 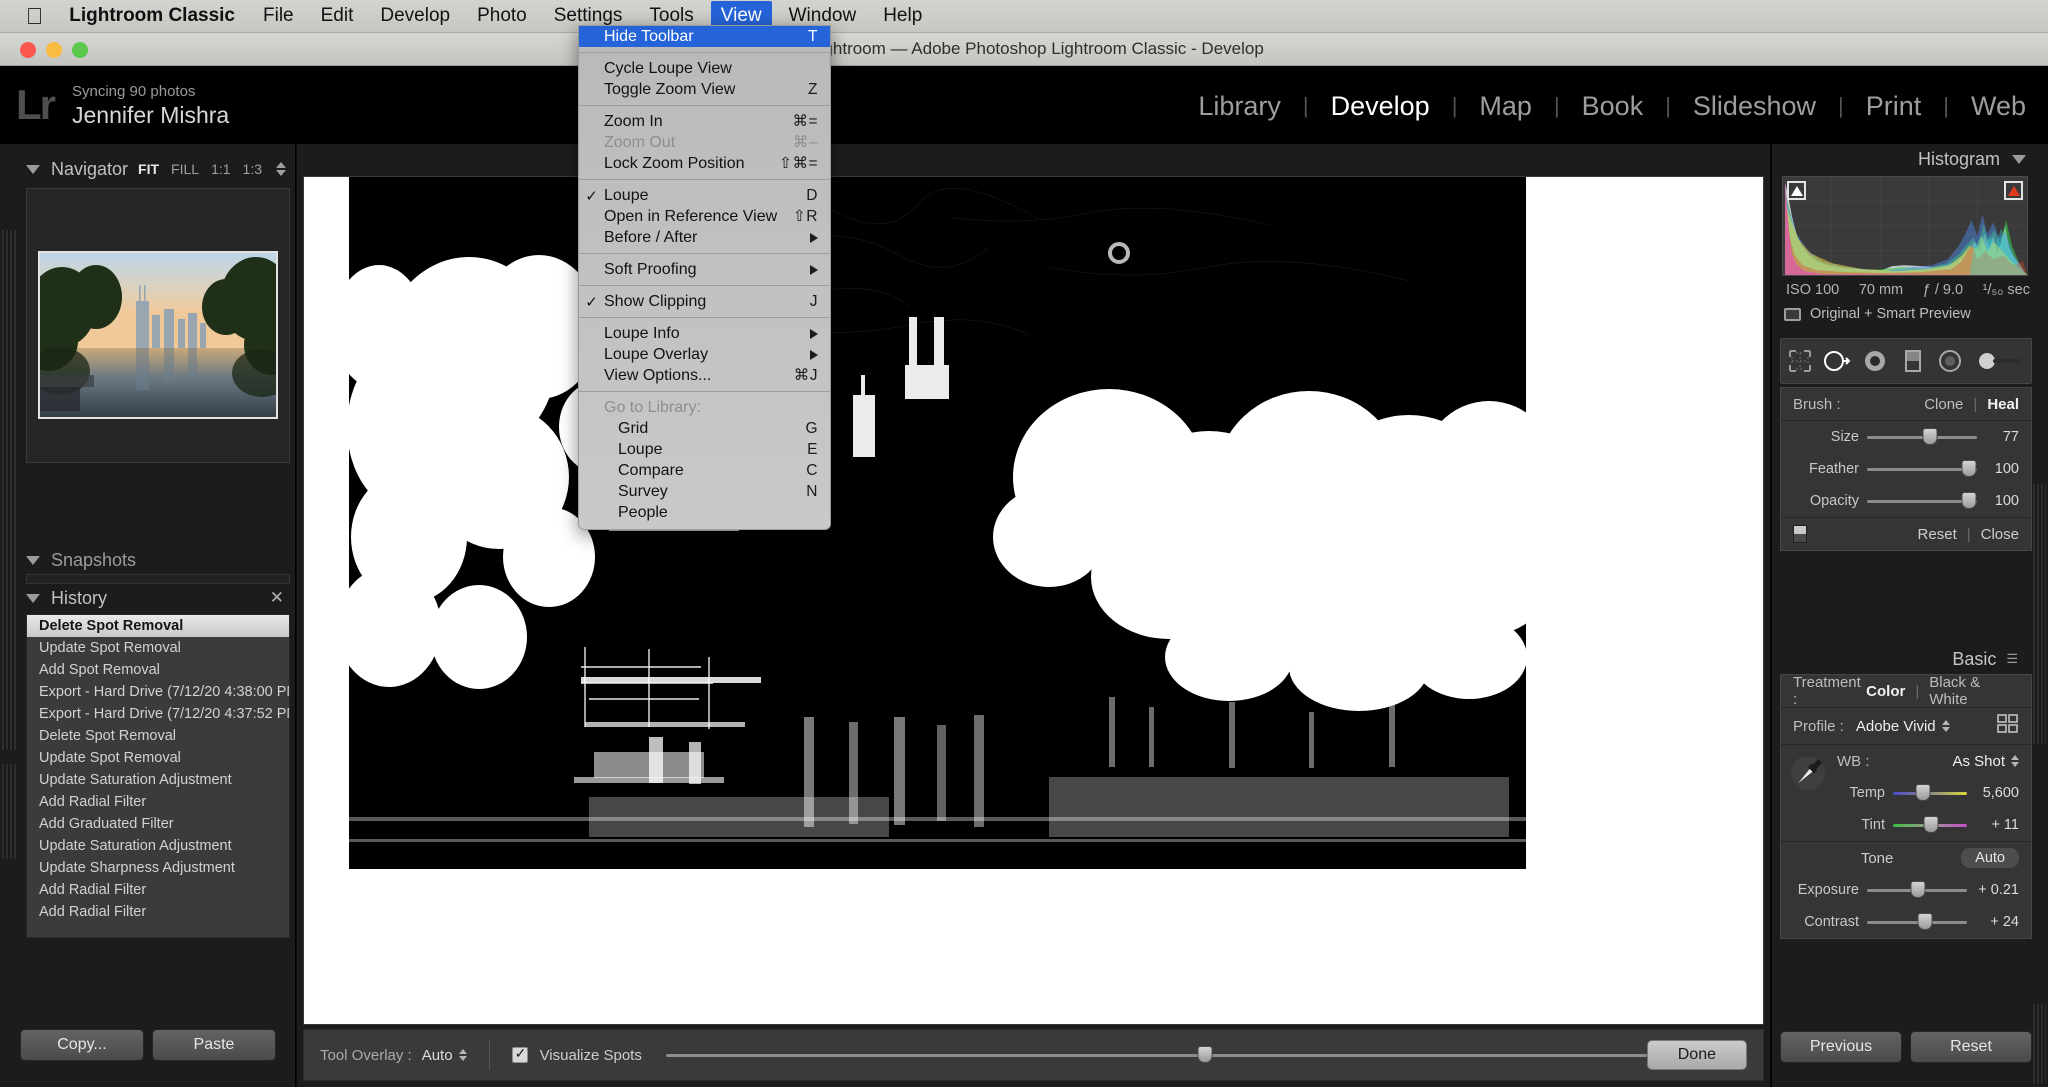 What do you see at coordinates (1875, 361) in the screenshot?
I see `red-eye-icon` at bounding box center [1875, 361].